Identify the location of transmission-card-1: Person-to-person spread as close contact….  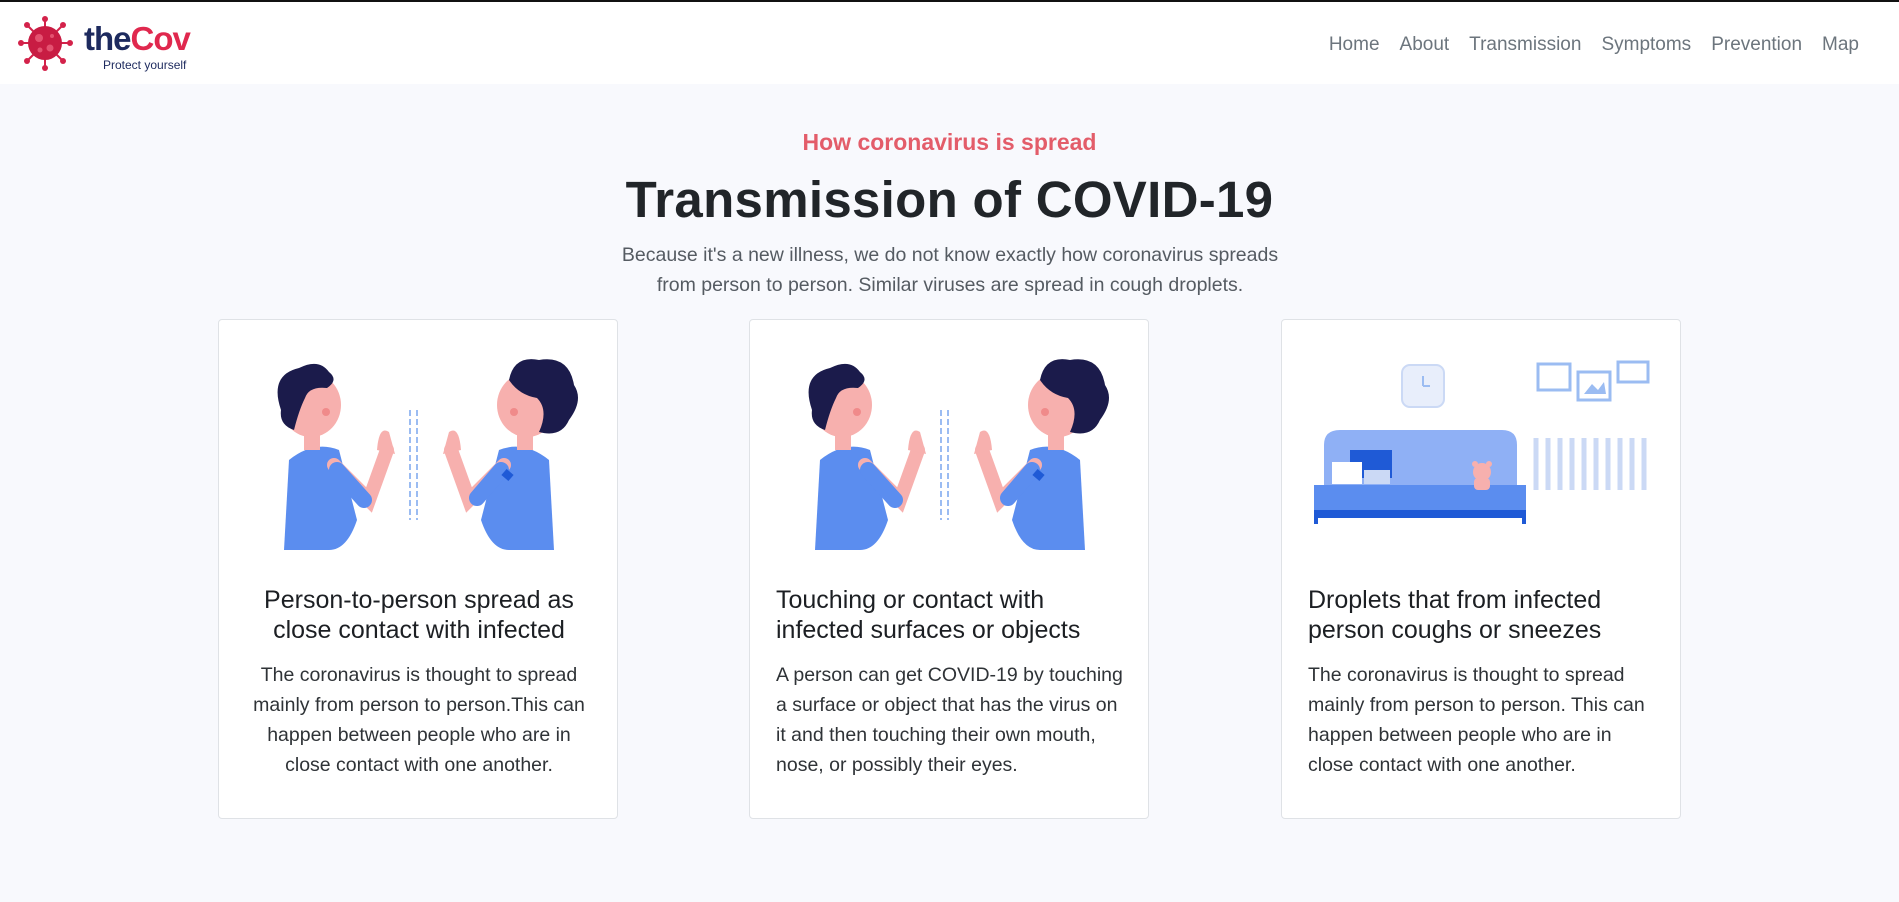
(418, 569).